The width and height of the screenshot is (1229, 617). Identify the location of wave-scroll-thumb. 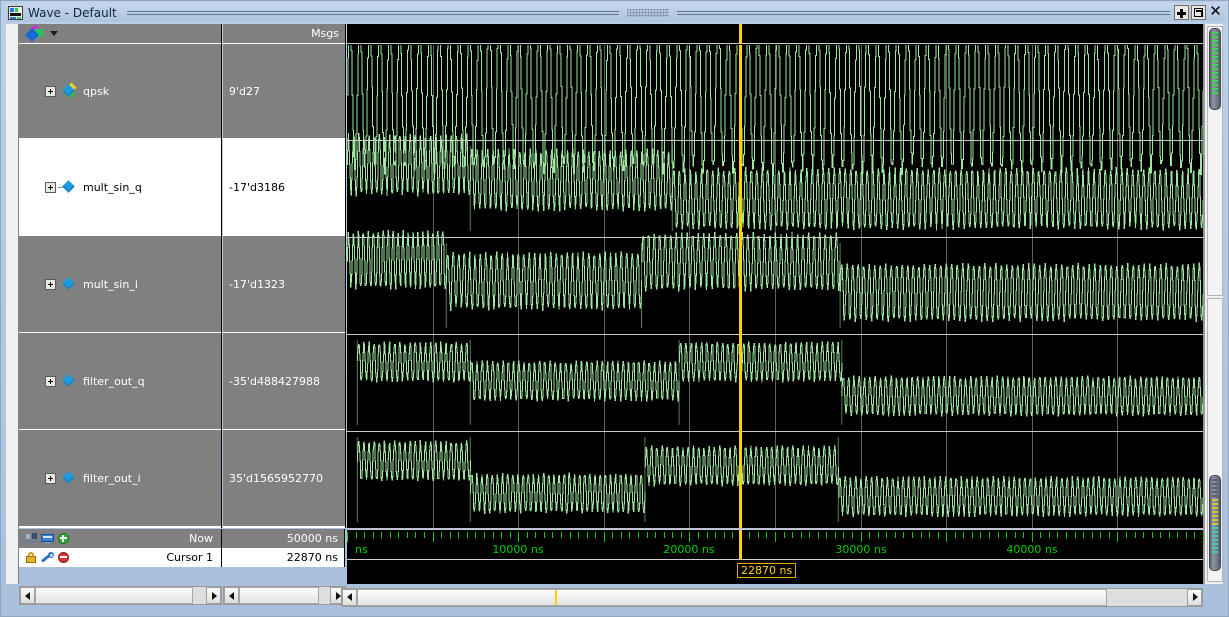
(732, 597).